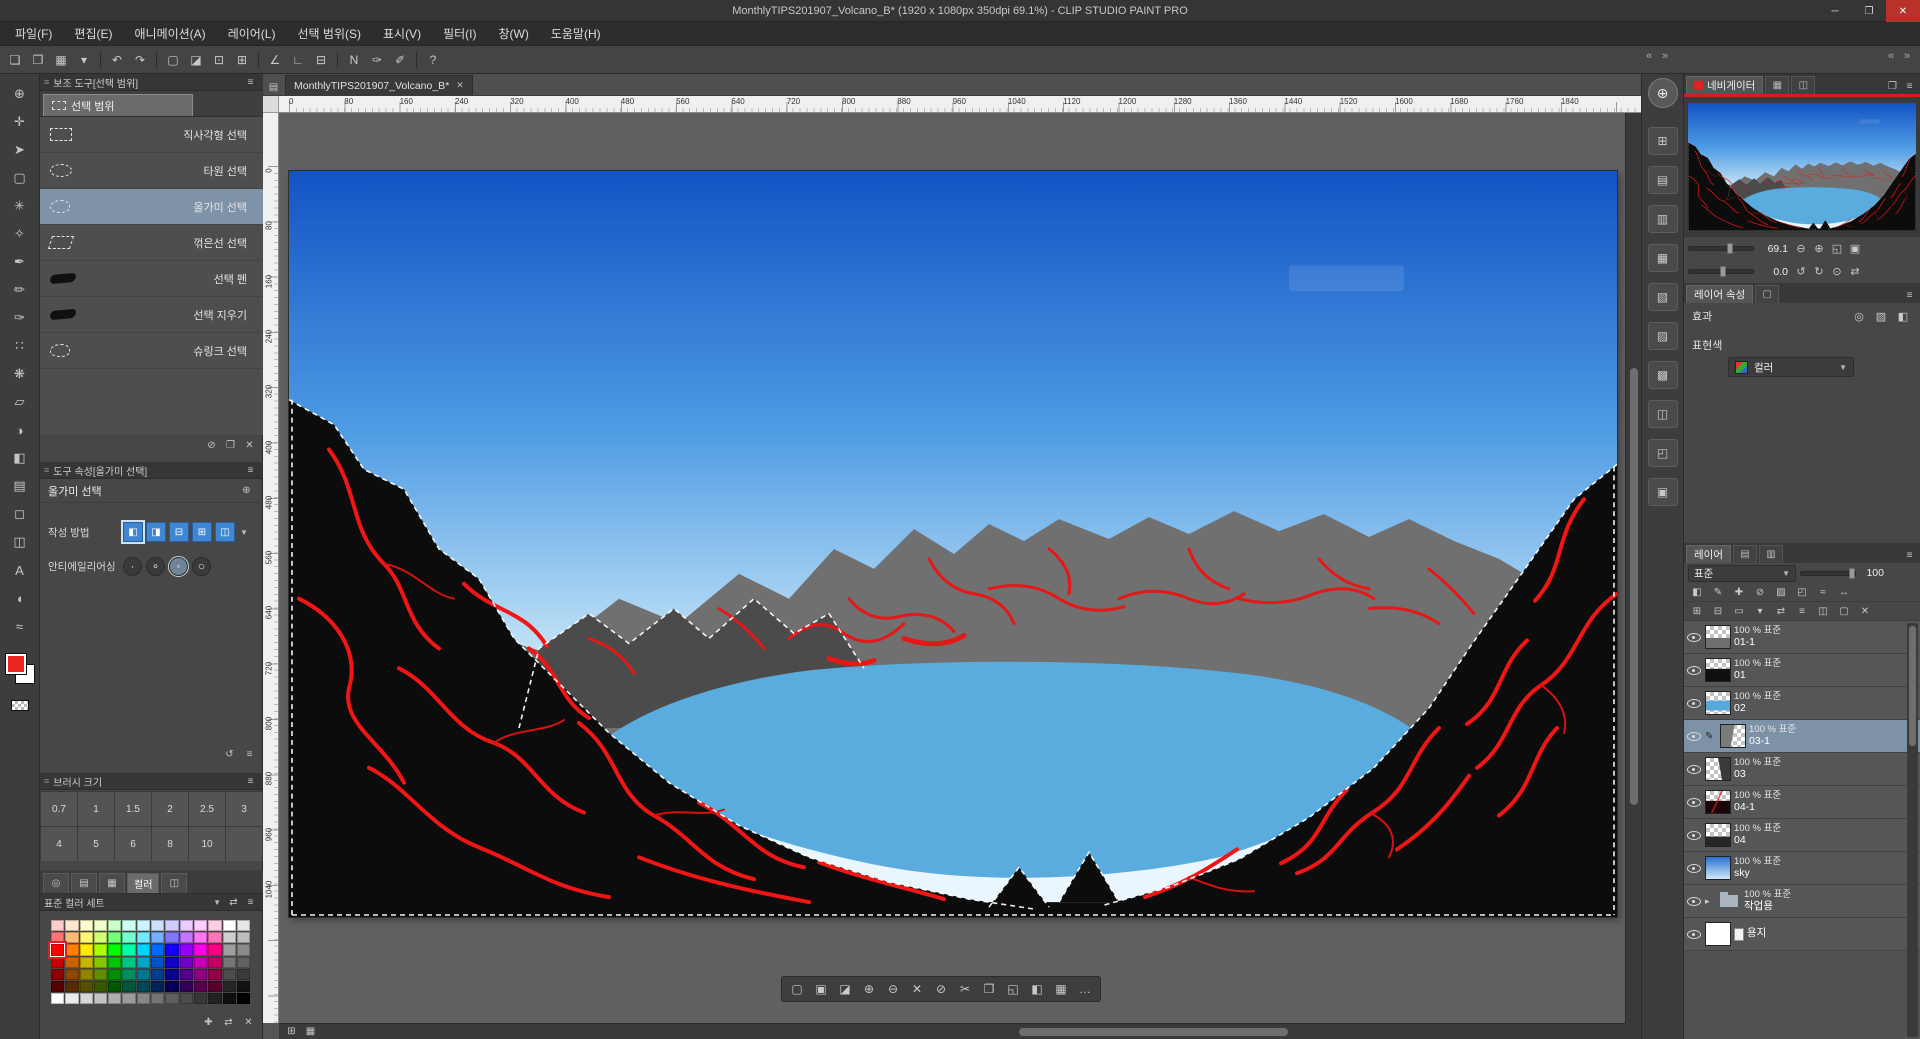 This screenshot has height=1039, width=1920. What do you see at coordinates (1662, 375) in the screenshot?
I see `material-palette-6-icon: ▩` at bounding box center [1662, 375].